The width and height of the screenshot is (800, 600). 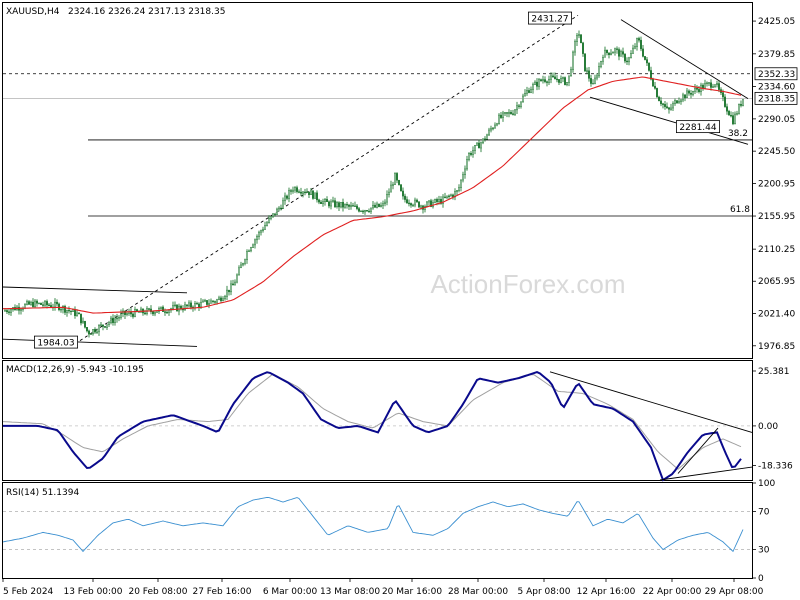 I want to click on rsi-y-tick-label: 30, so click(x=764, y=551).